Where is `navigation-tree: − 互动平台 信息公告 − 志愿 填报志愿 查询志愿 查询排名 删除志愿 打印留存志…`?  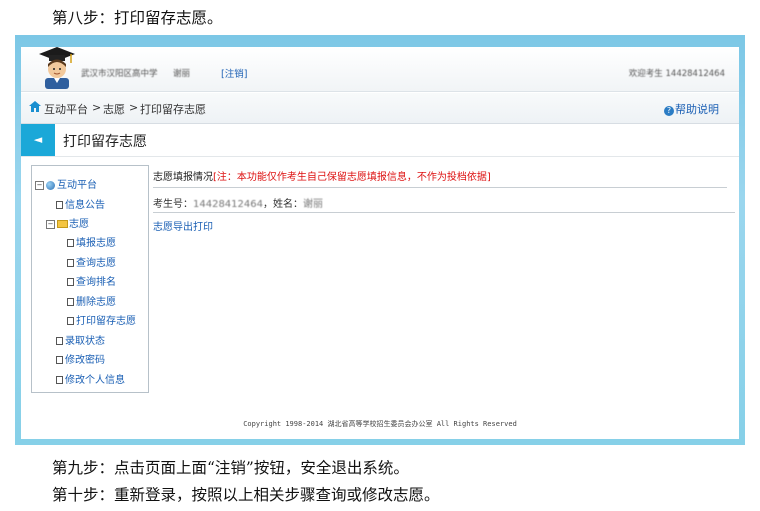 navigation-tree: − 互动平台 信息公告 − 志愿 填报志愿 查询志愿 查询排名 删除志愿 打印留存志… is located at coordinates (90, 279).